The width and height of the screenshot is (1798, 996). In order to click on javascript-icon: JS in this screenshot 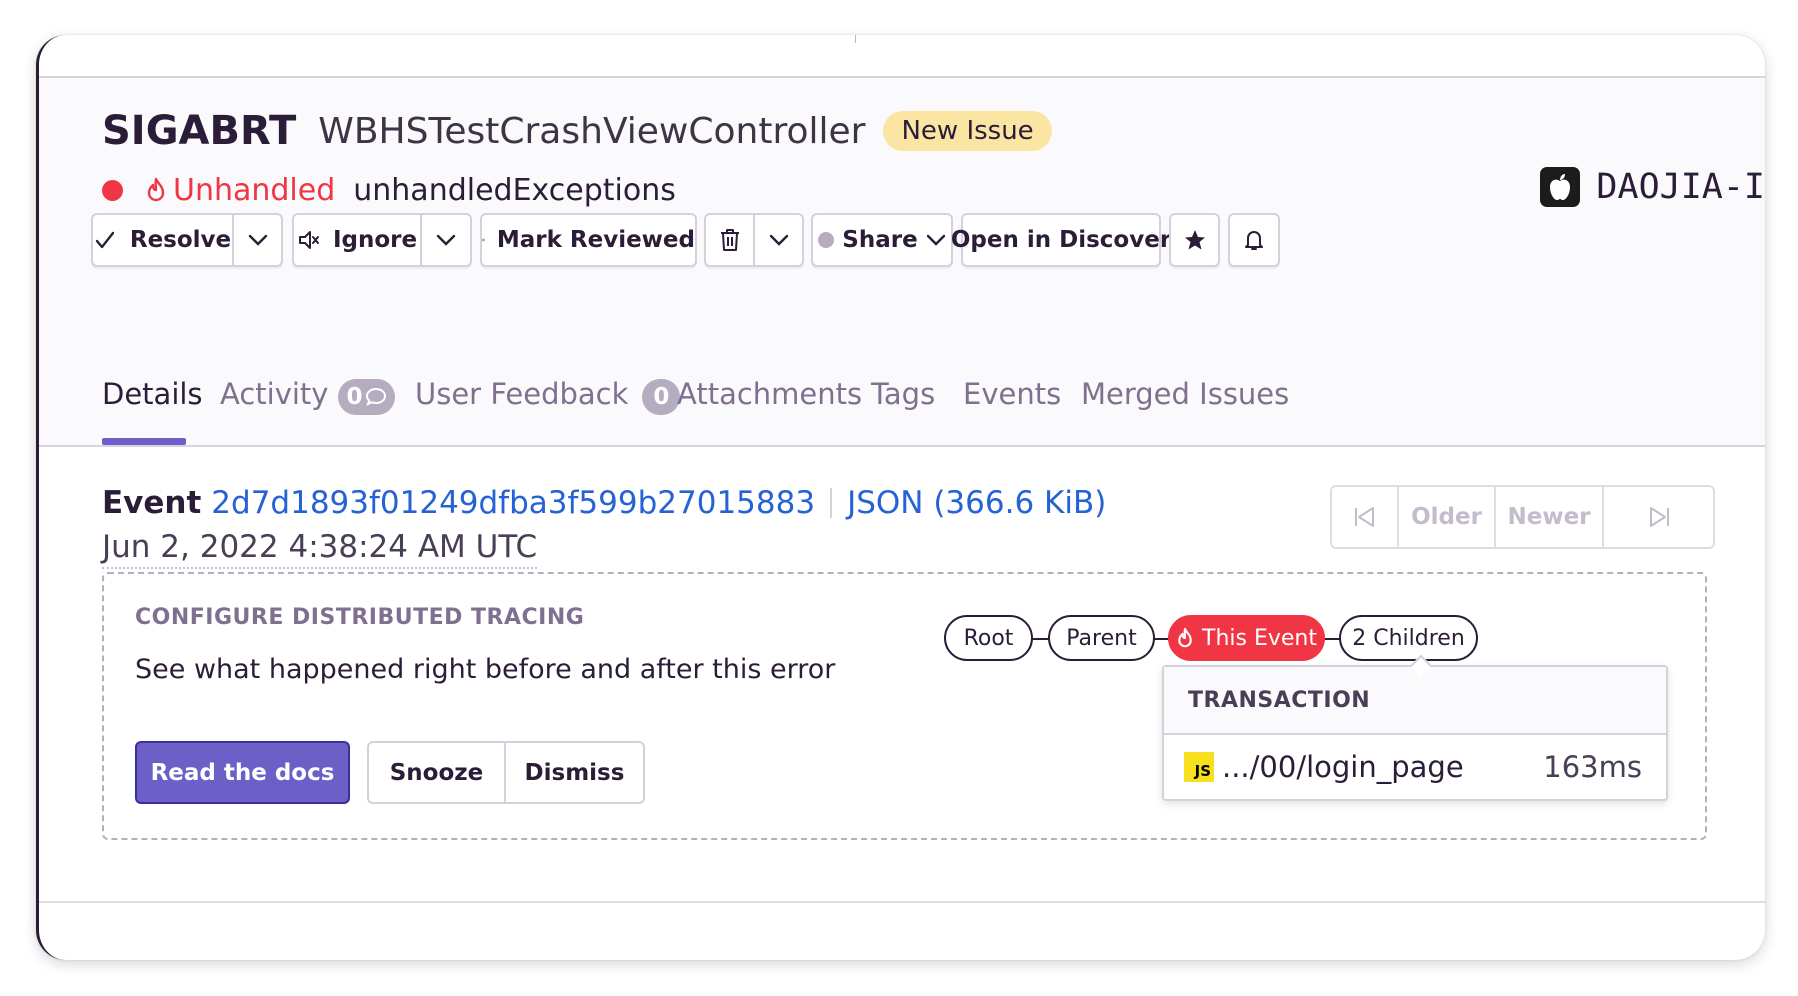, I will do `click(1199, 767)`.